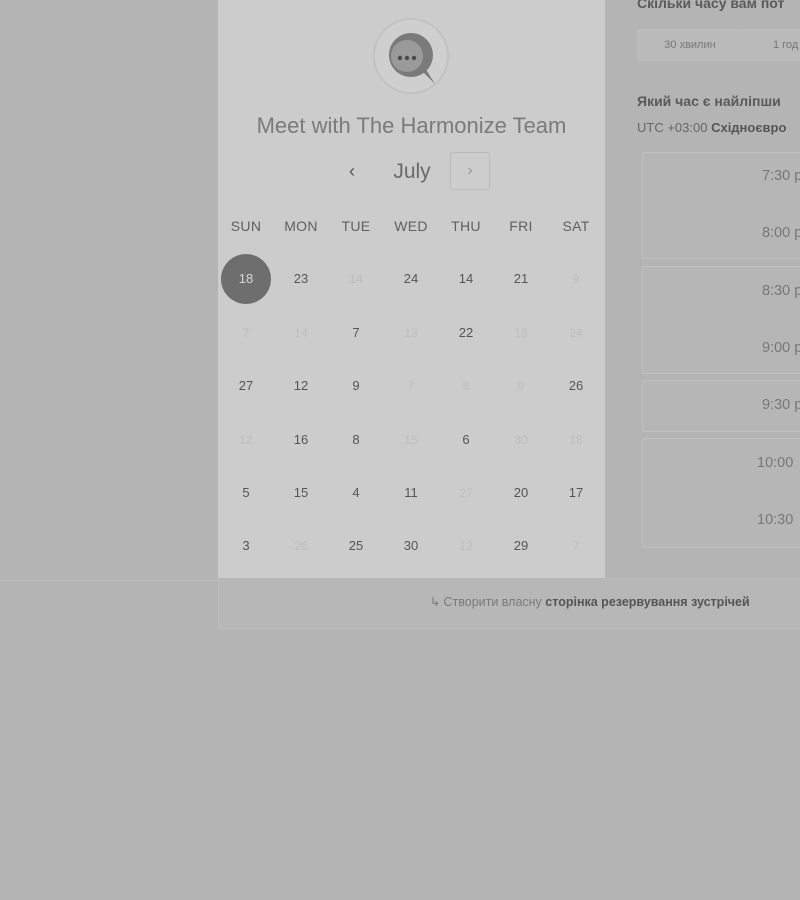  Describe the element at coordinates (356, 493) in the screenshot. I see `calendar-day: 4` at that location.